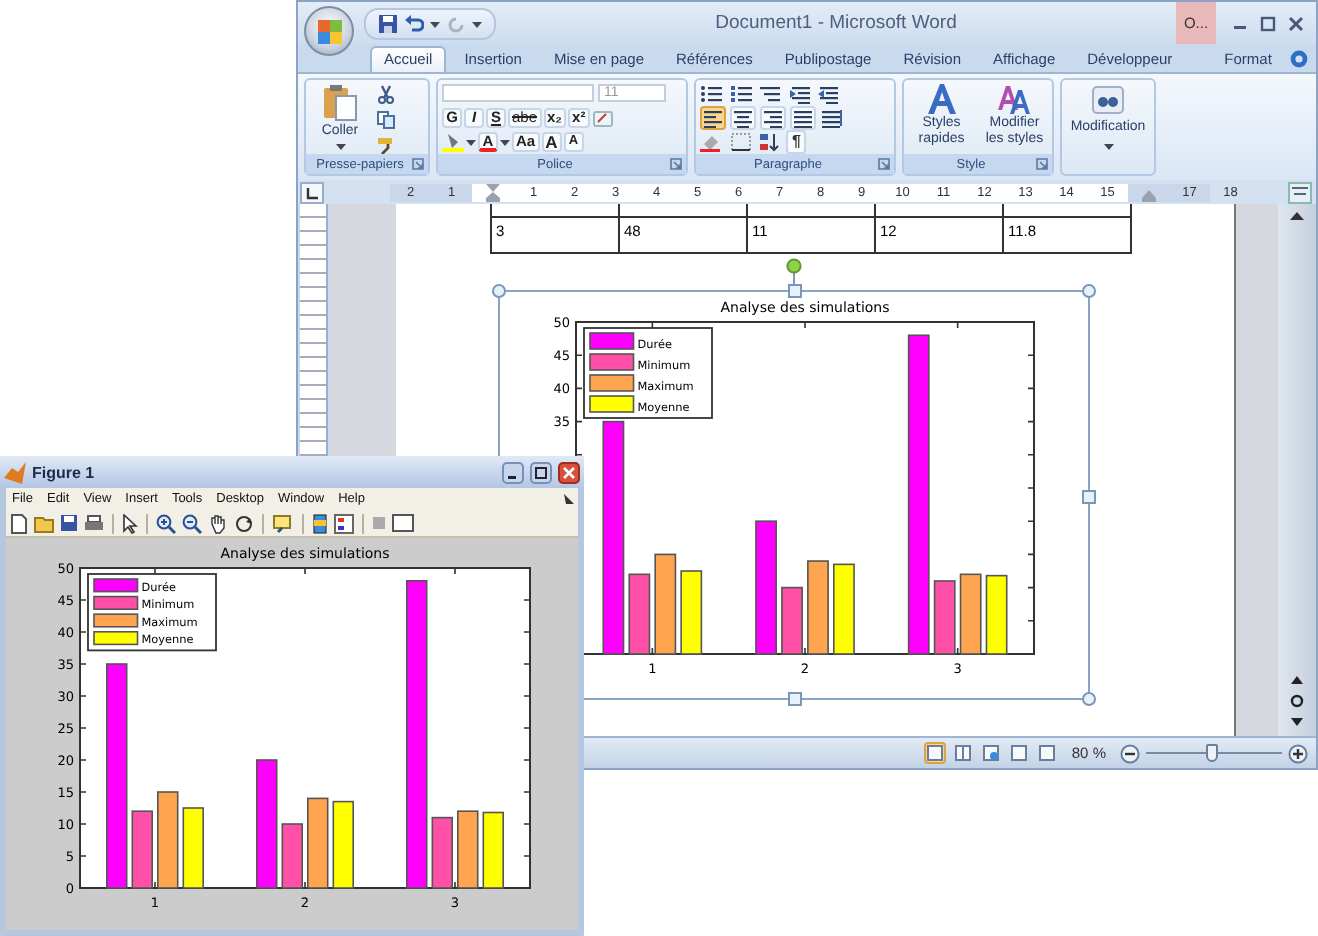 This screenshot has width=1318, height=936. I want to click on font-name-field, so click(518, 93).